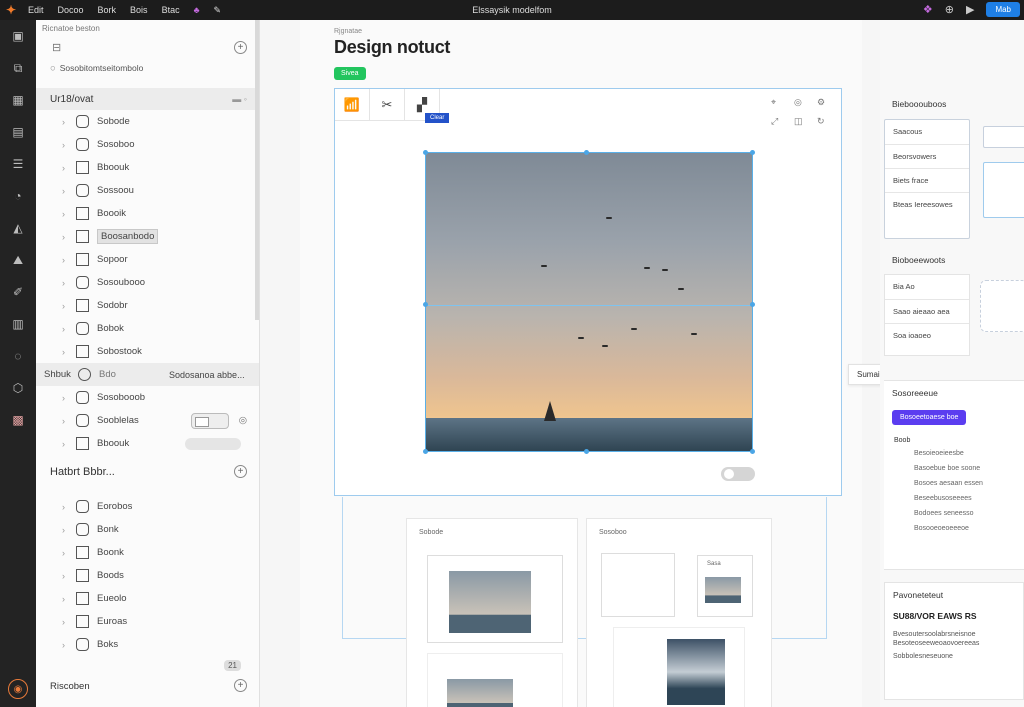  Describe the element at coordinates (147, 665) in the screenshot. I see `layer-row: 21` at that location.